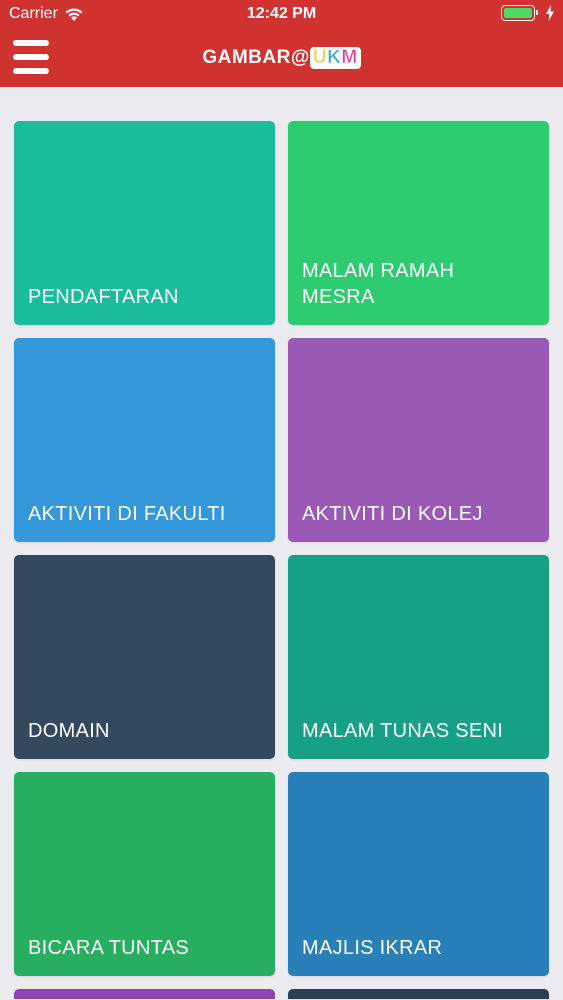  I want to click on app-title: GAMBAR@ UKM, so click(281, 58).